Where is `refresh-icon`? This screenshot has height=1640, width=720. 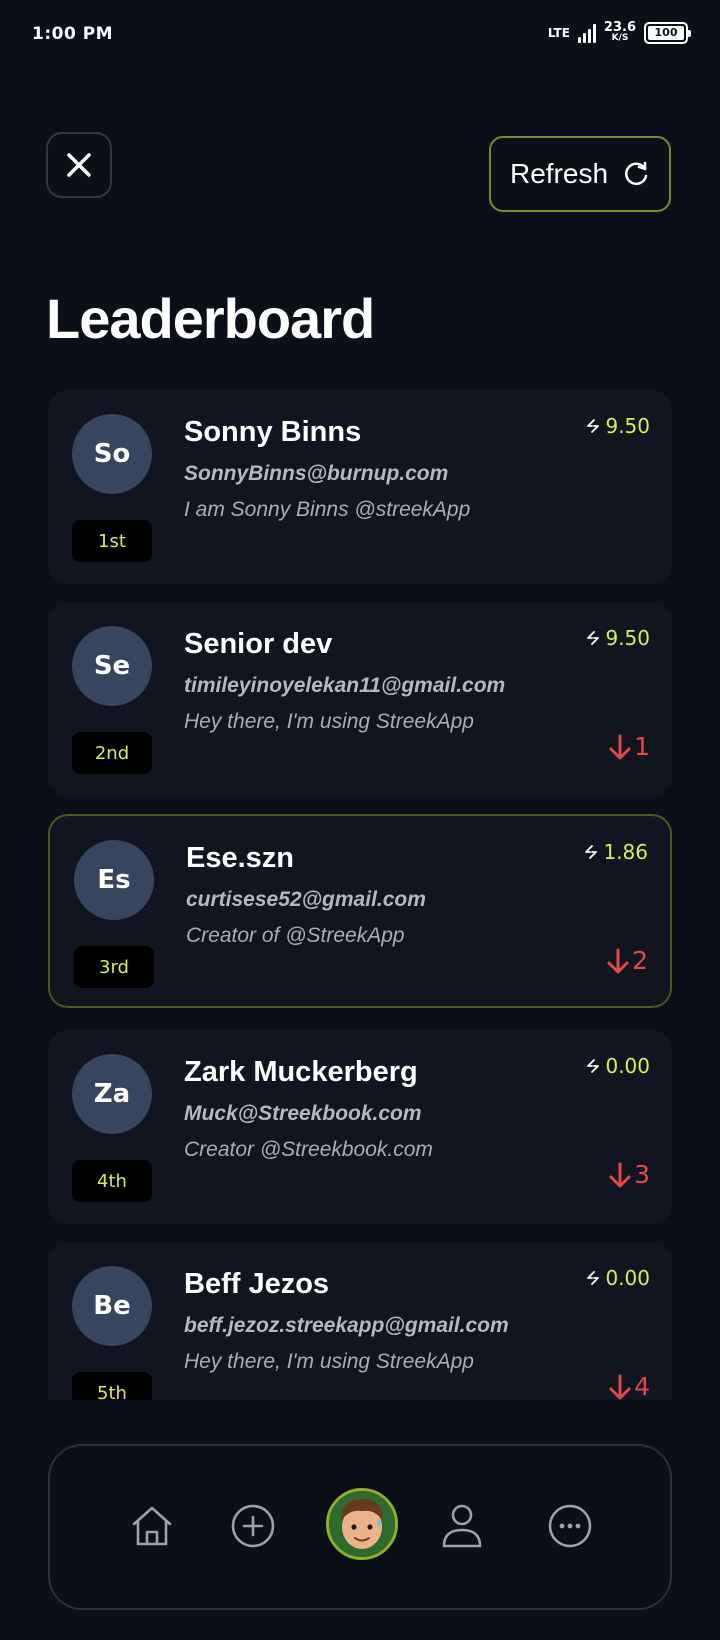 refresh-icon is located at coordinates (636, 173).